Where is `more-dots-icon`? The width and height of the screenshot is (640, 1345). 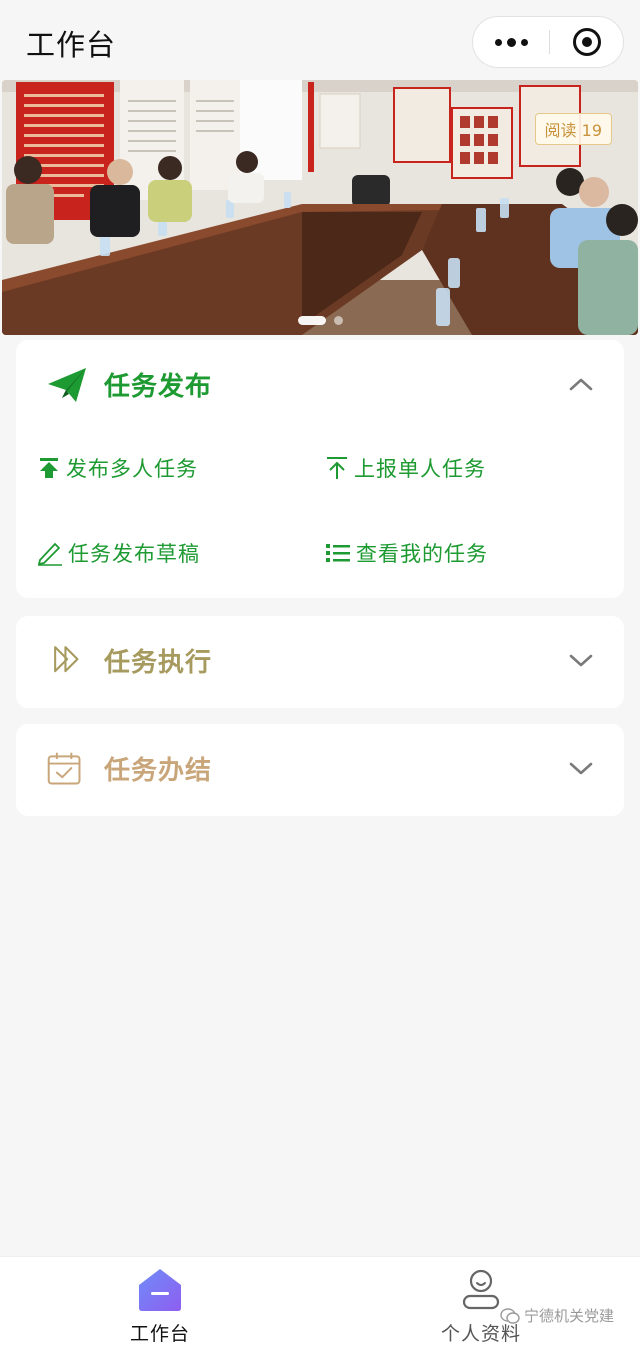 more-dots-icon is located at coordinates (511, 42).